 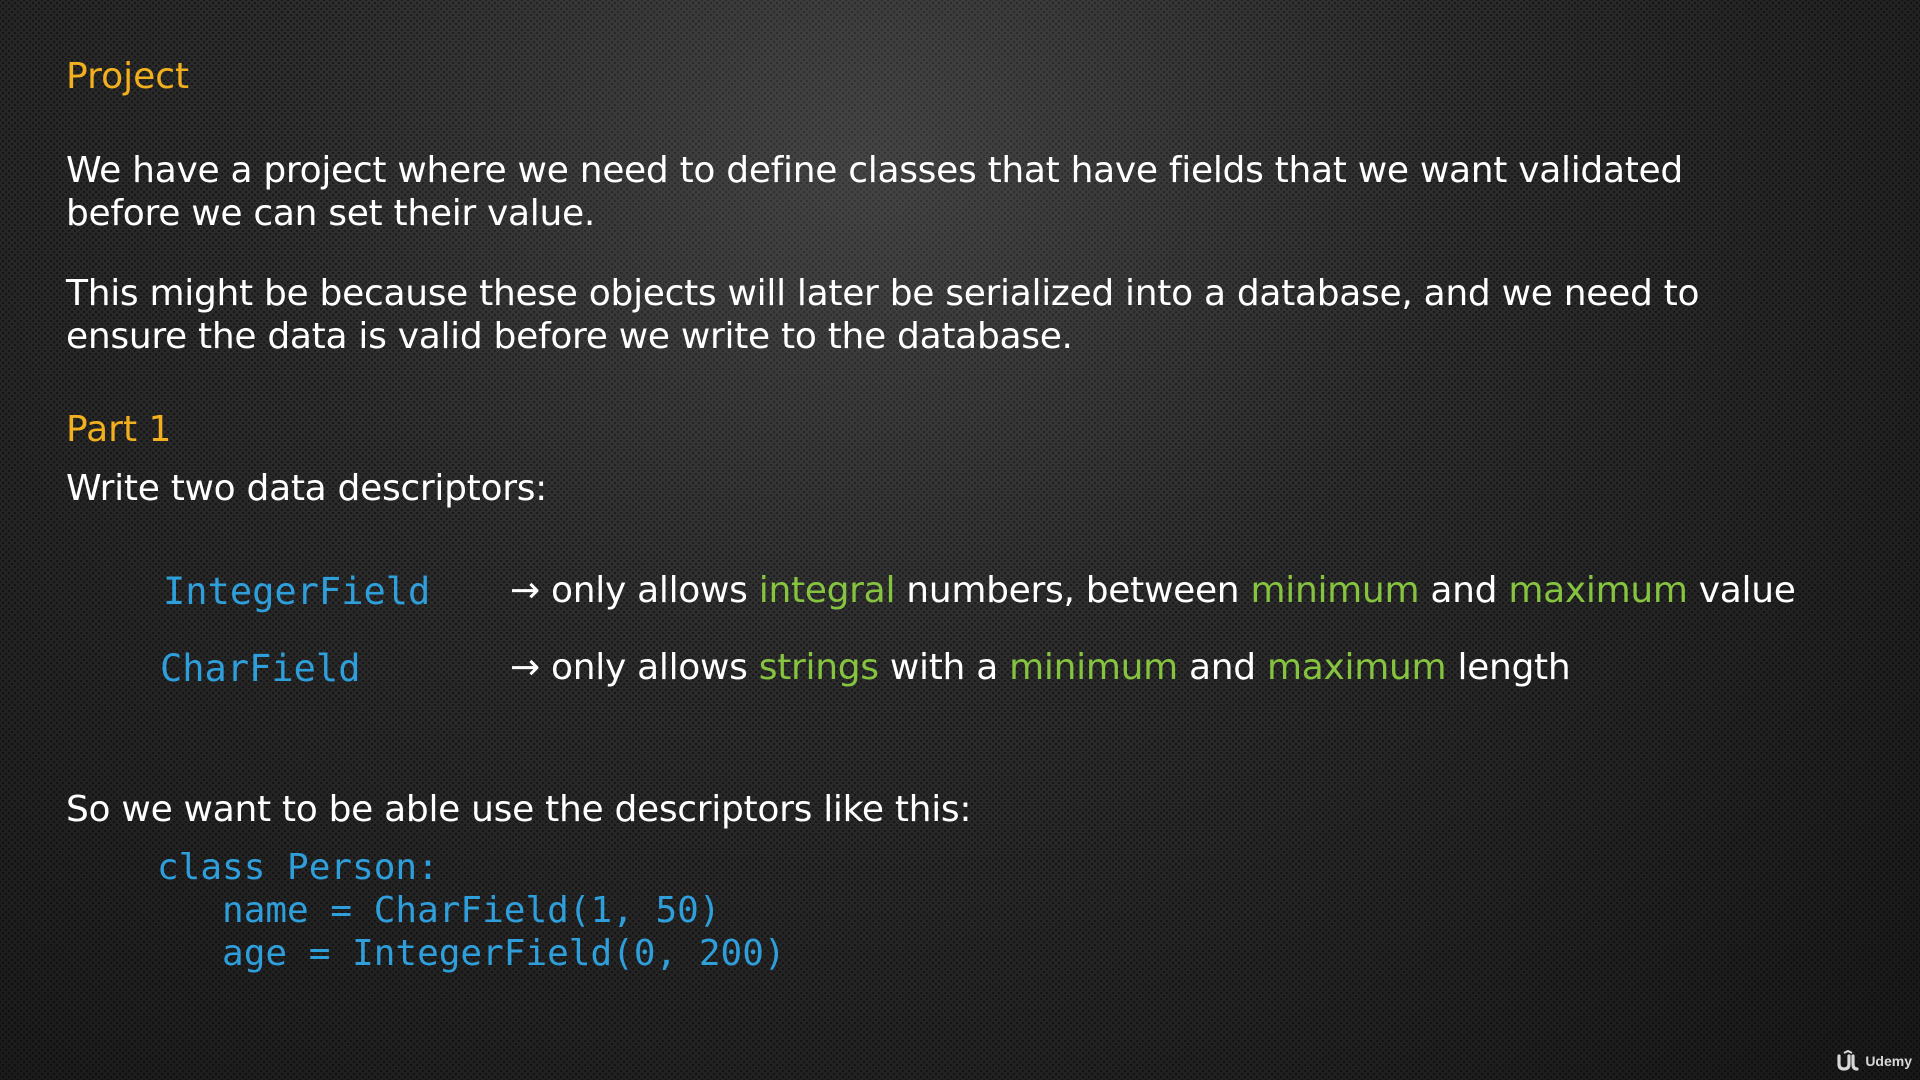 What do you see at coordinates (1848, 1061) in the screenshot?
I see `udemy-icon` at bounding box center [1848, 1061].